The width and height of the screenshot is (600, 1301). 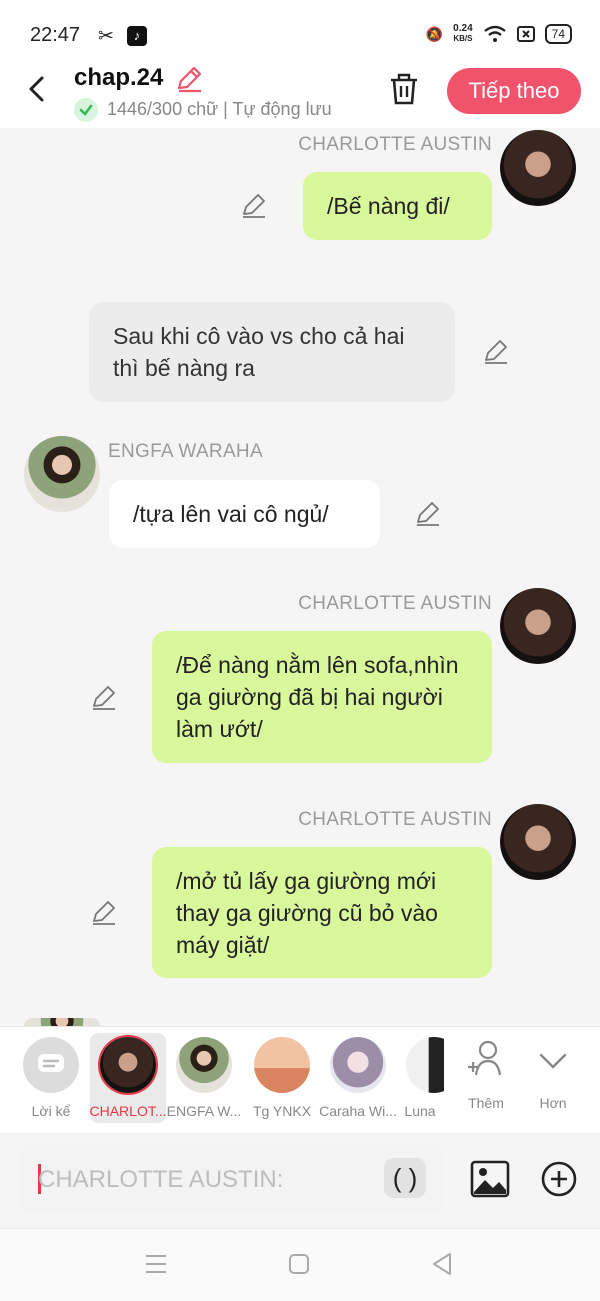 I want to click on net-speed-value: 0.24, so click(x=463, y=28).